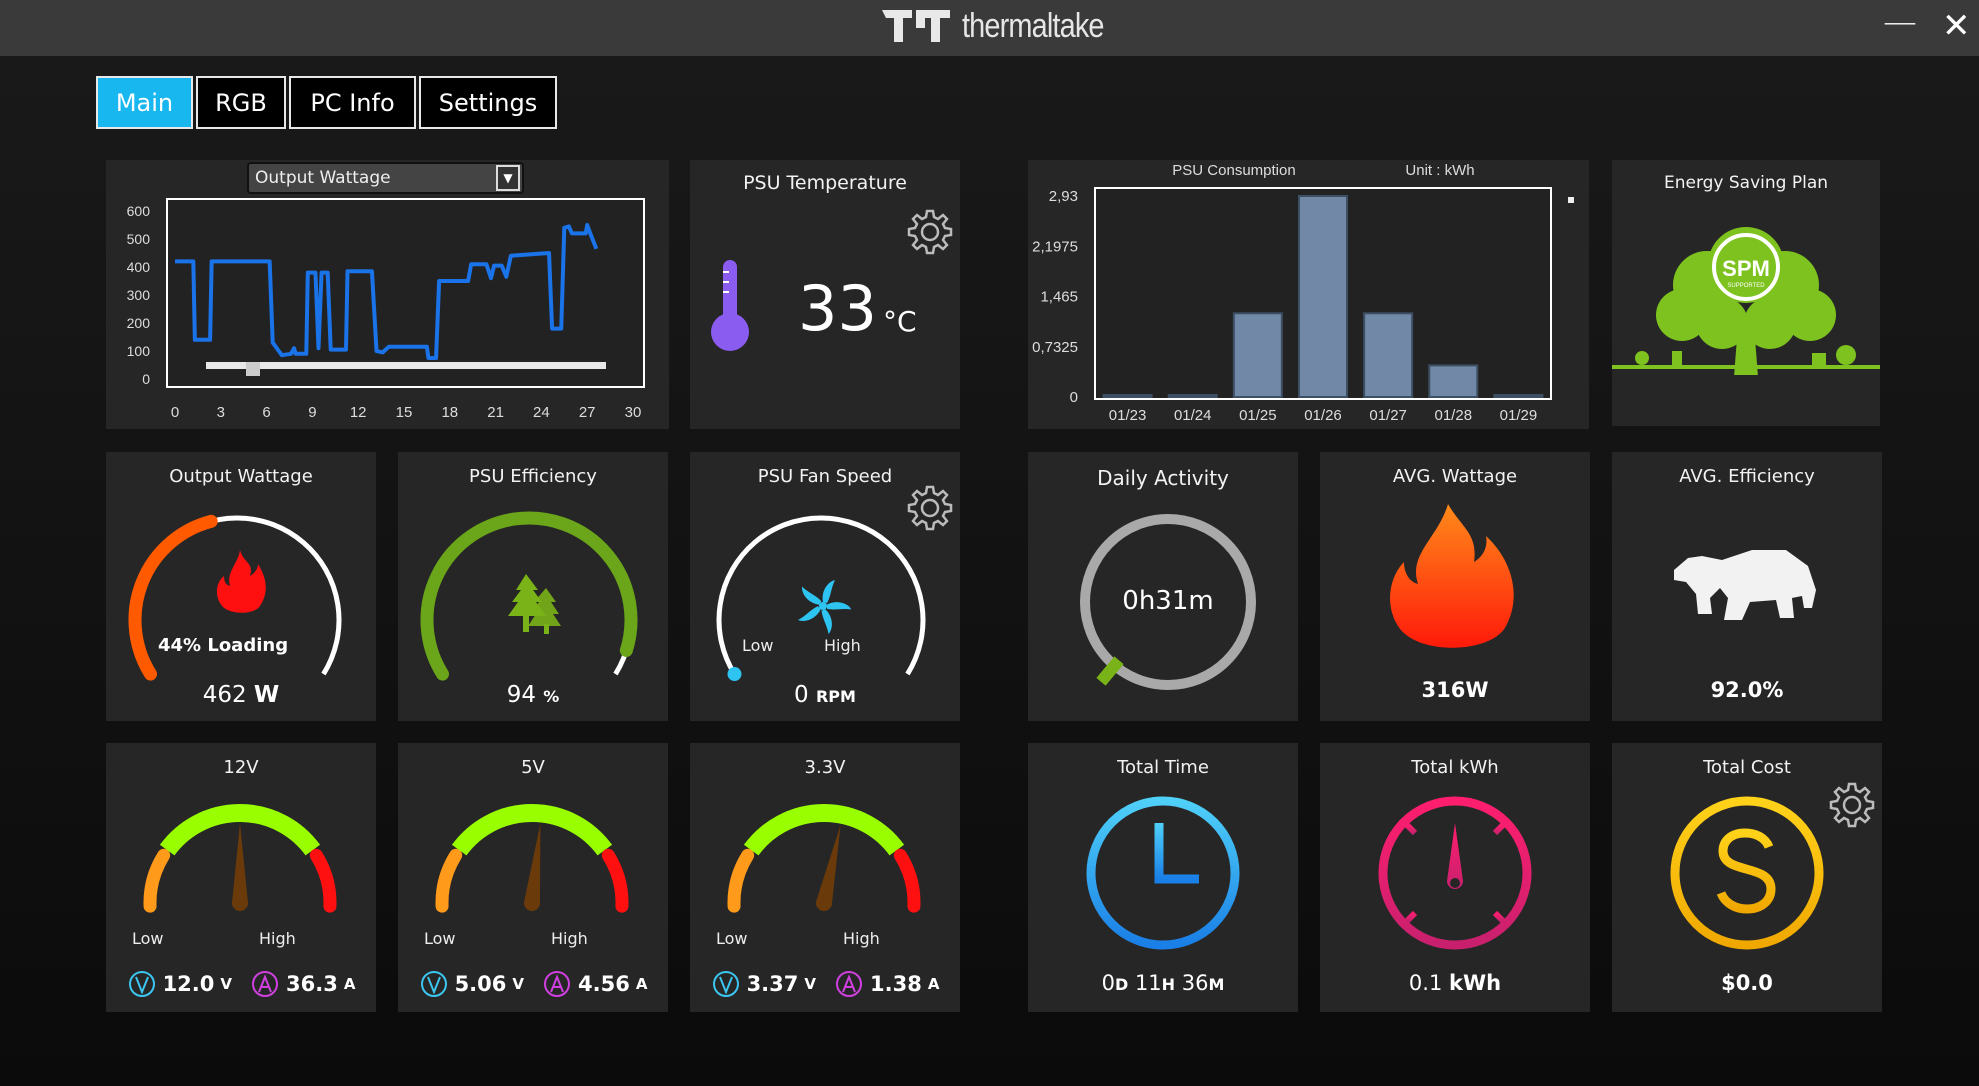  What do you see at coordinates (916, 26) in the screenshot?
I see `tt-logo-icon` at bounding box center [916, 26].